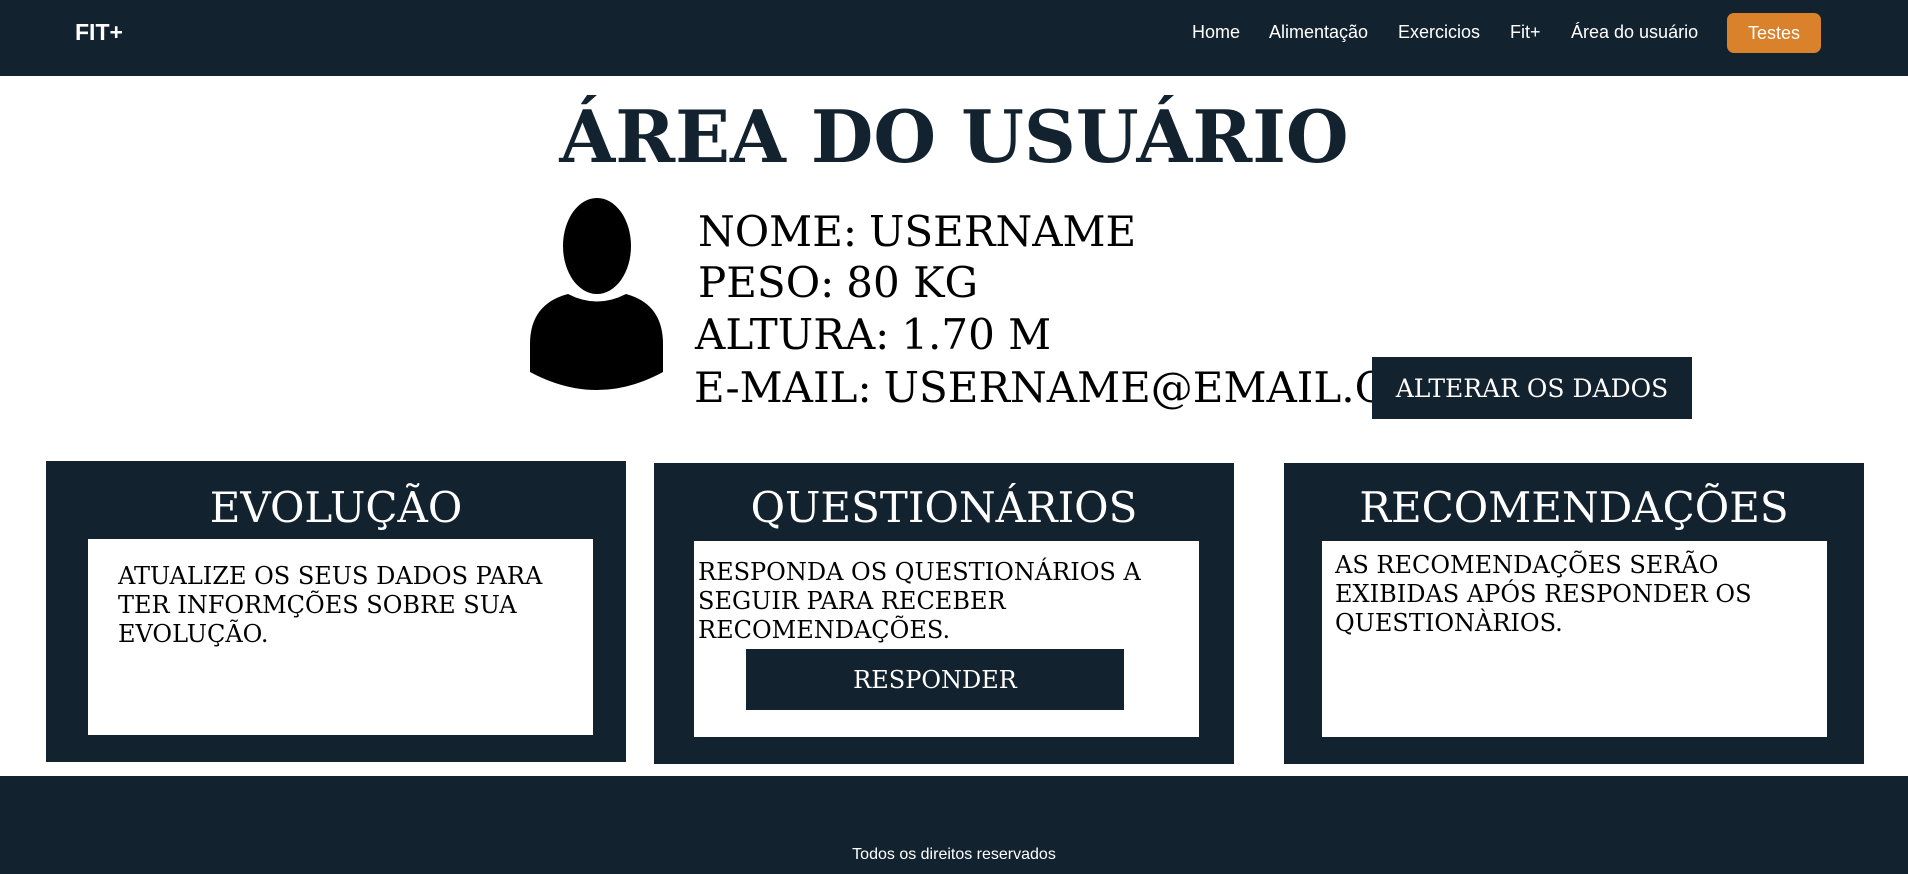 Image resolution: width=1908 pixels, height=874 pixels. I want to click on user-name-row: NOME: USERNAME, so click(917, 232).